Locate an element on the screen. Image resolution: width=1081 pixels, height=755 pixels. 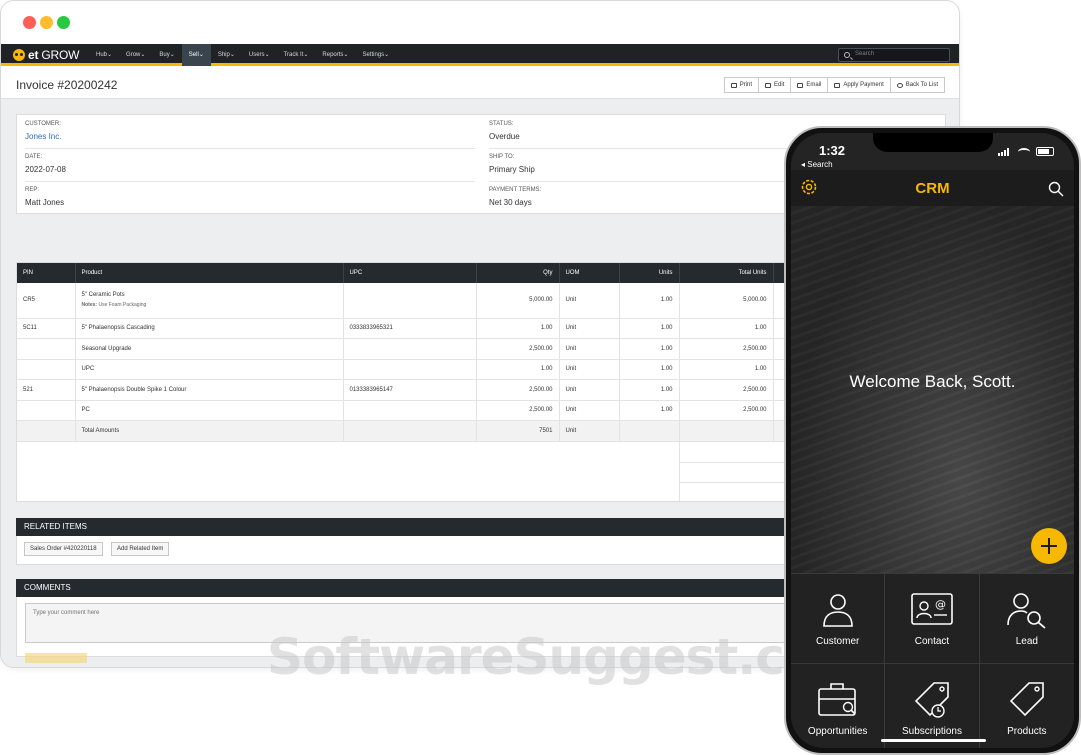
note-text: Use Foam Packaging is located at coordinates (122, 305).